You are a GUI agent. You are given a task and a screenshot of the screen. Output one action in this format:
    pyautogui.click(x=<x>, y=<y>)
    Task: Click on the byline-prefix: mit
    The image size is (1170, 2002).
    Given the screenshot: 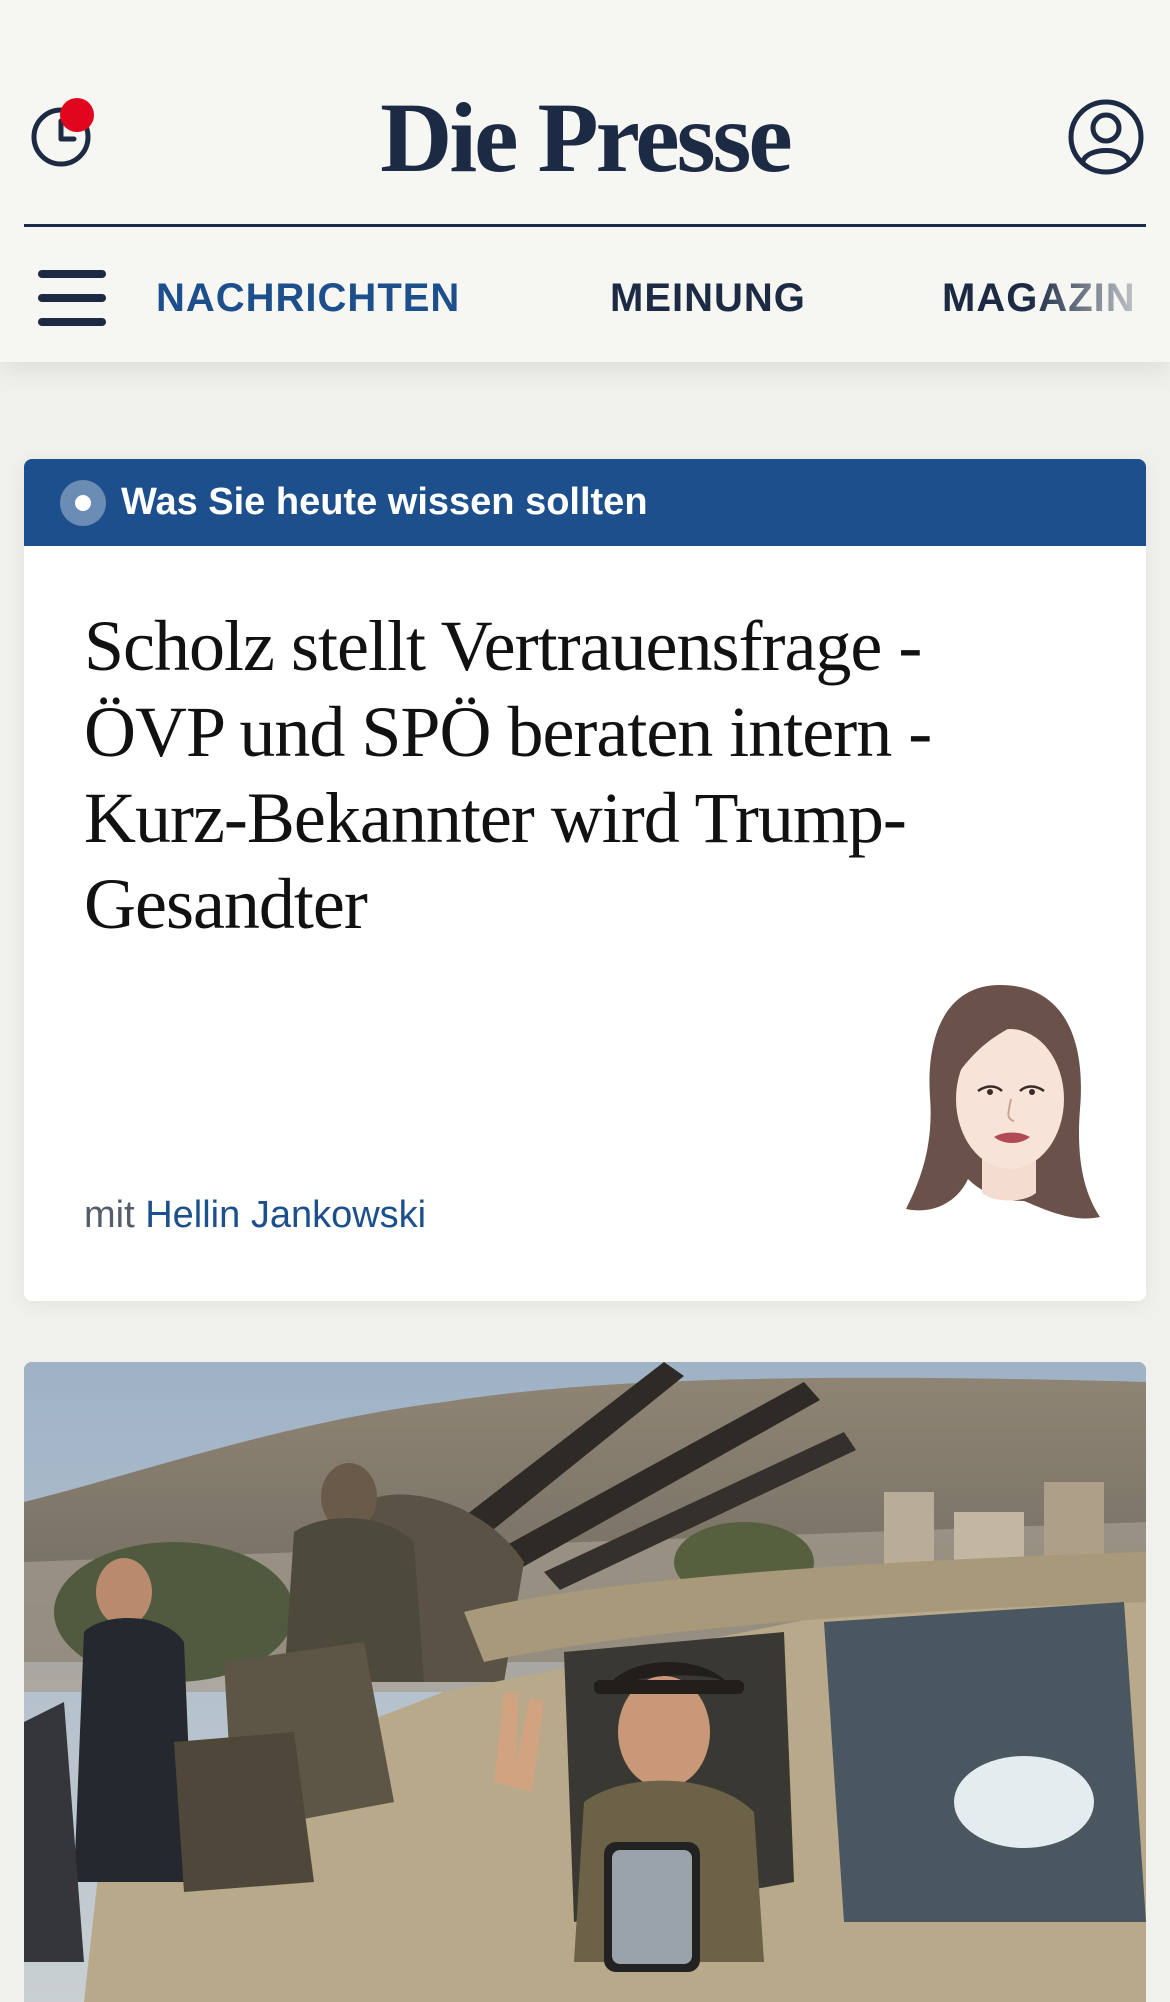 What is the action you would take?
    pyautogui.click(x=109, y=1215)
    